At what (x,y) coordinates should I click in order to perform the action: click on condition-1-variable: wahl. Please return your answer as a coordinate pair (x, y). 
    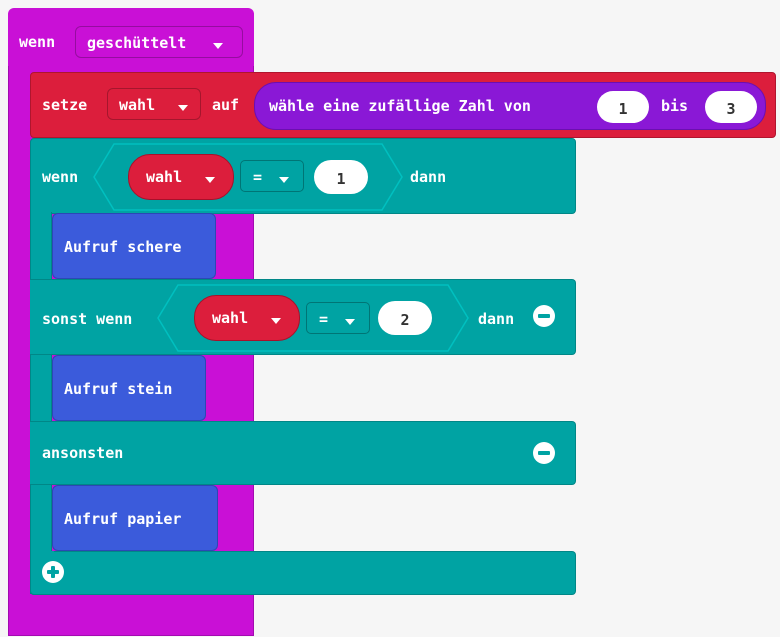
    Looking at the image, I should click on (181, 177).